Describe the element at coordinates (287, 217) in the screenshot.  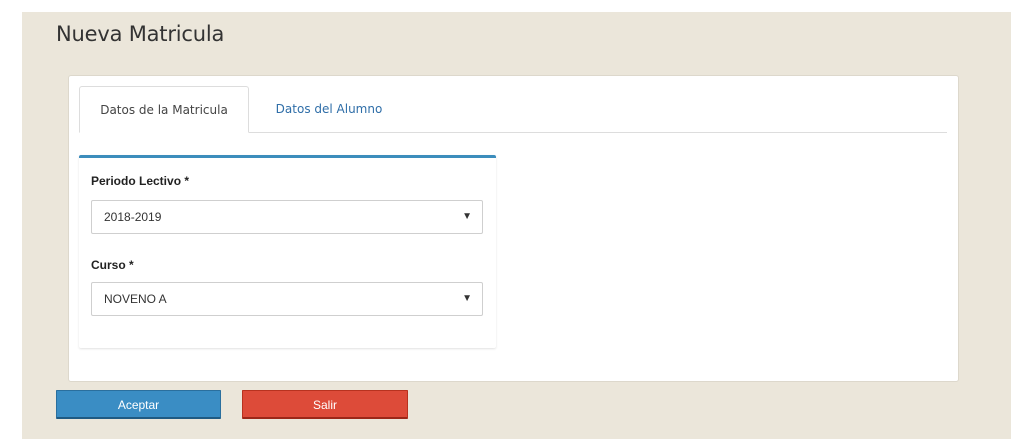
I see `periodo-lectivo-select: 2018-2019 ▼` at that location.